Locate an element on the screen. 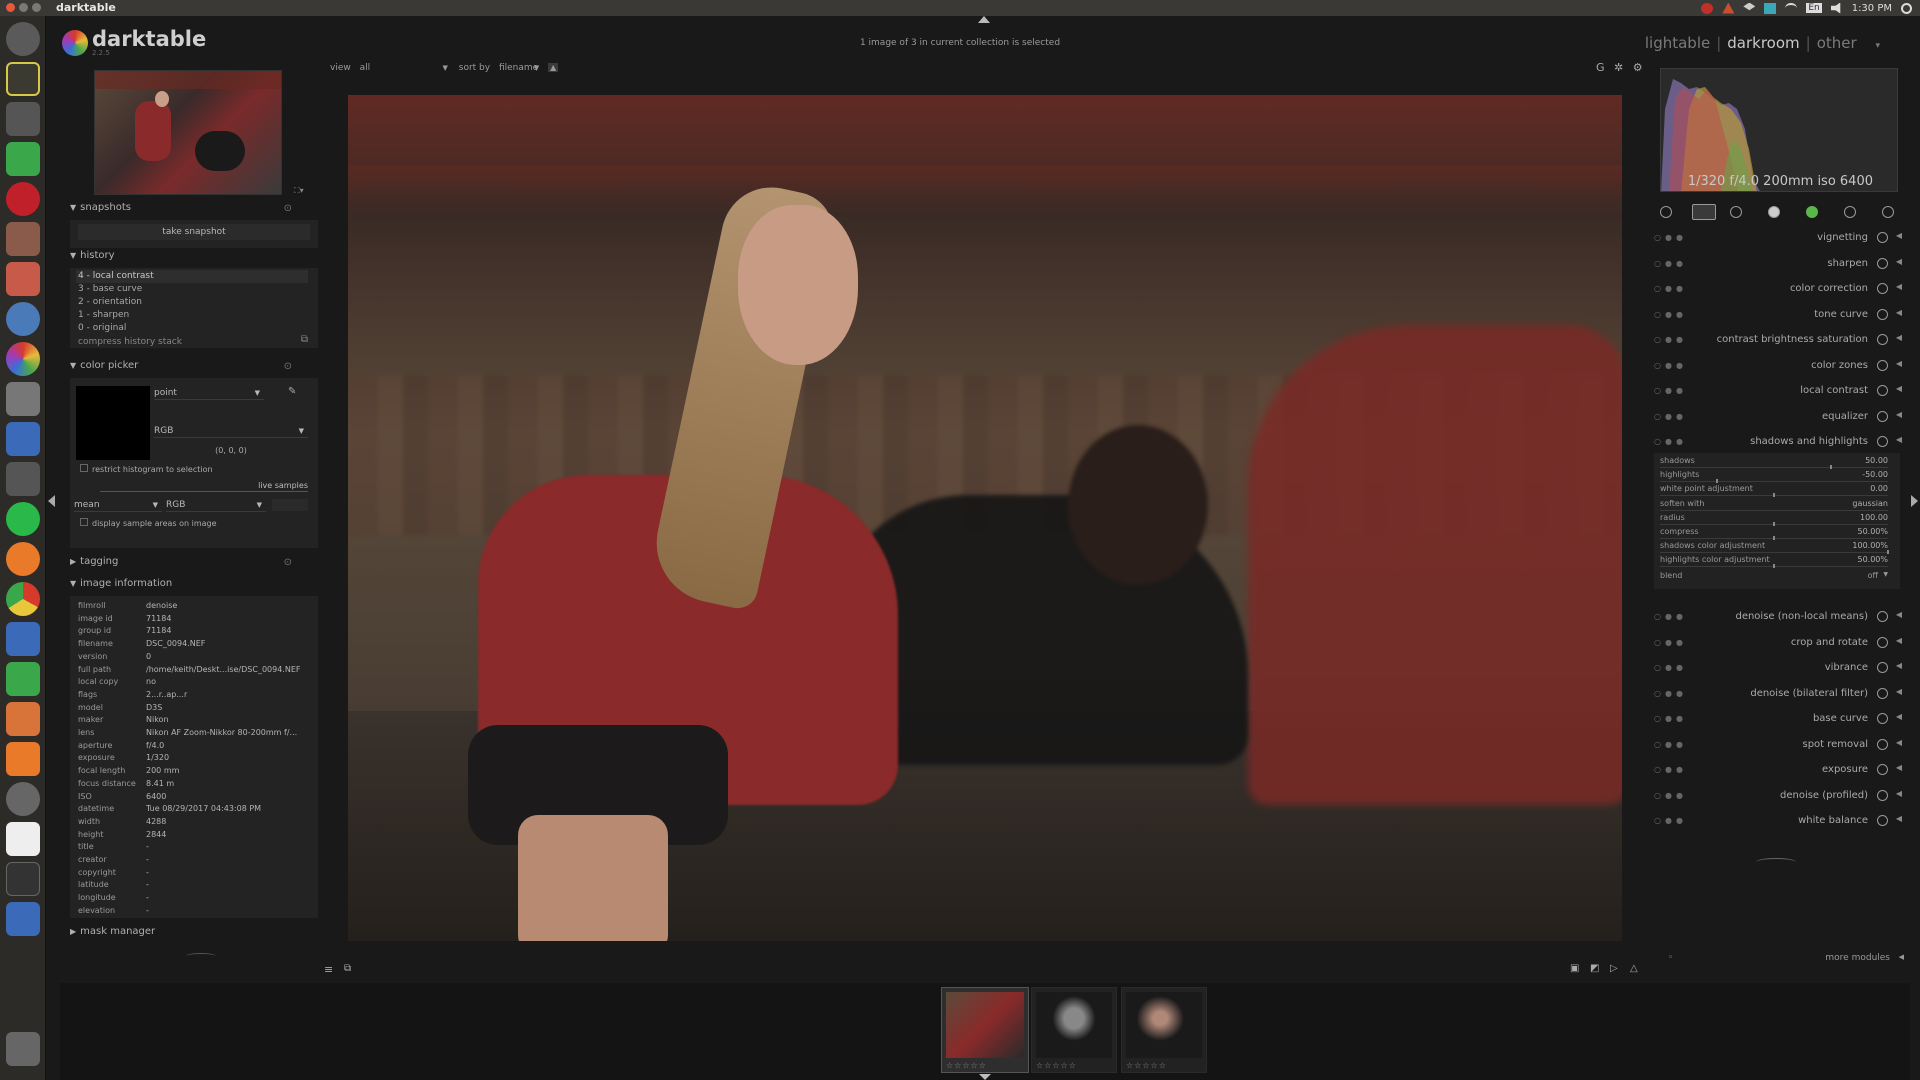  terminal-icon is located at coordinates (23, 879).